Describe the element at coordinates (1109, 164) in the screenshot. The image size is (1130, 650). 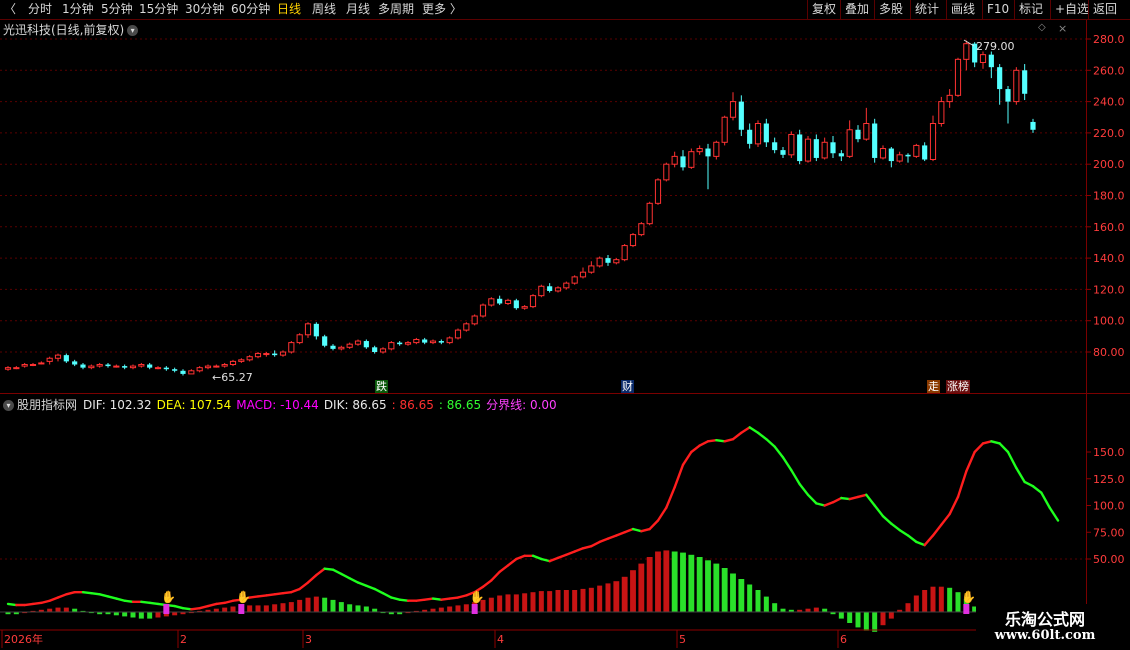
I see `price-tick-label: 200.0` at that location.